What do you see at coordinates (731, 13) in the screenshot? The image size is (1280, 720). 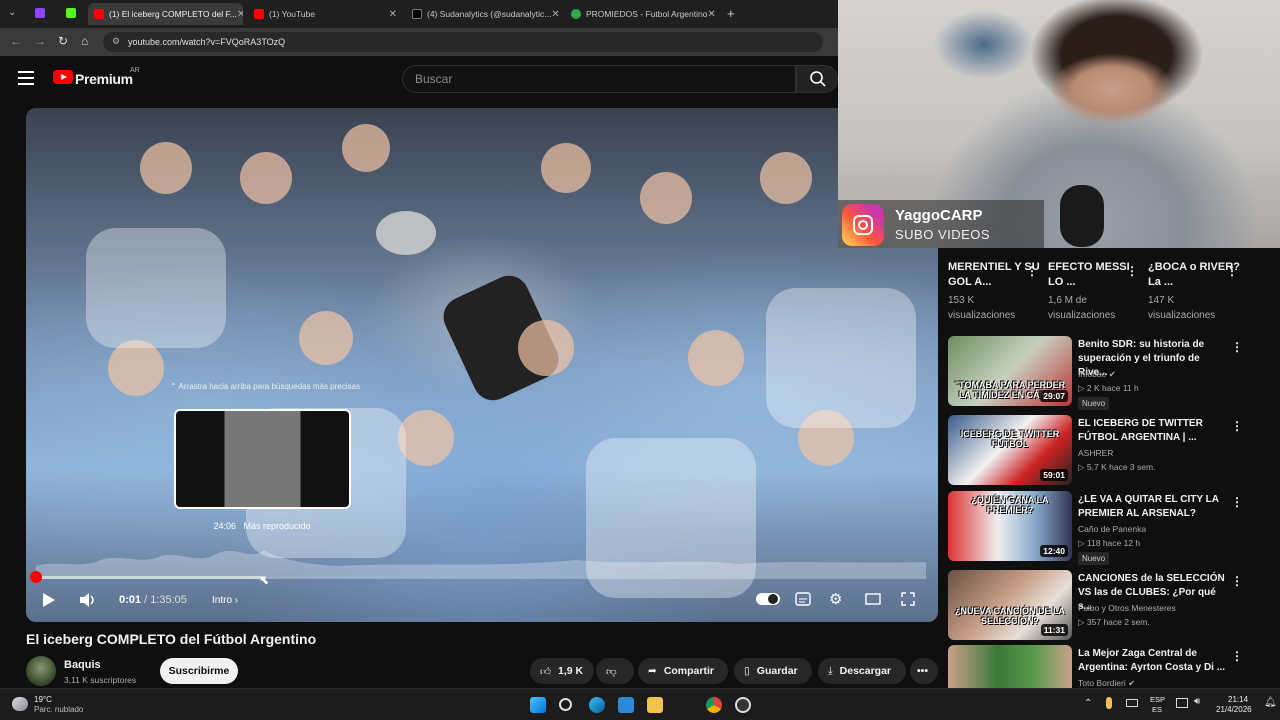 I see `new-tab-button: +` at bounding box center [731, 13].